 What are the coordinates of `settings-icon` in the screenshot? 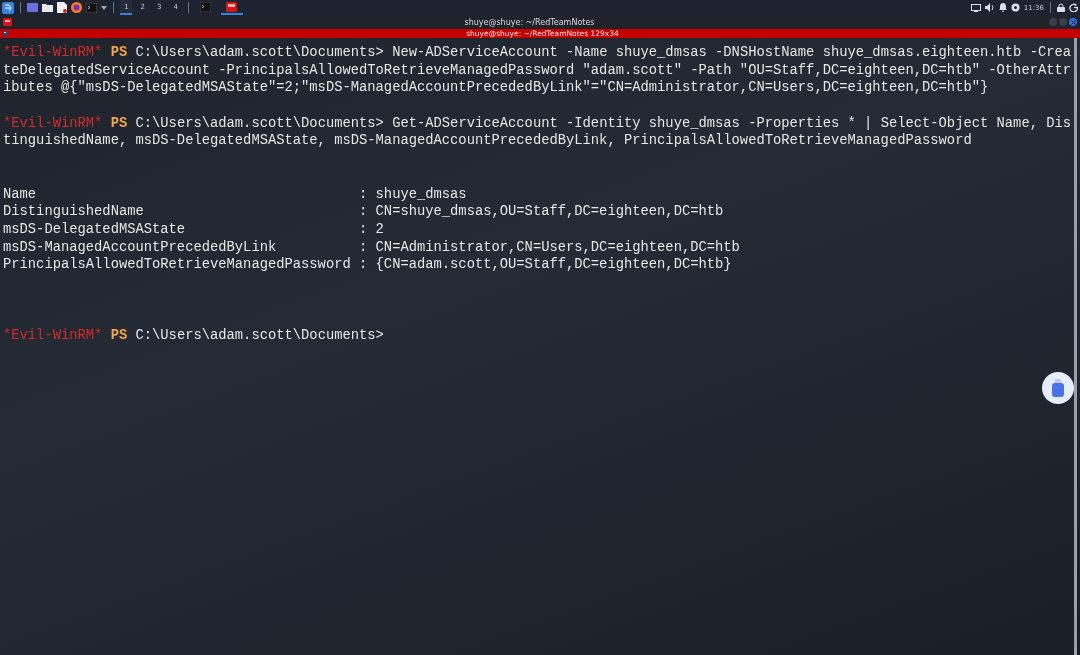 It's located at (1015, 7).